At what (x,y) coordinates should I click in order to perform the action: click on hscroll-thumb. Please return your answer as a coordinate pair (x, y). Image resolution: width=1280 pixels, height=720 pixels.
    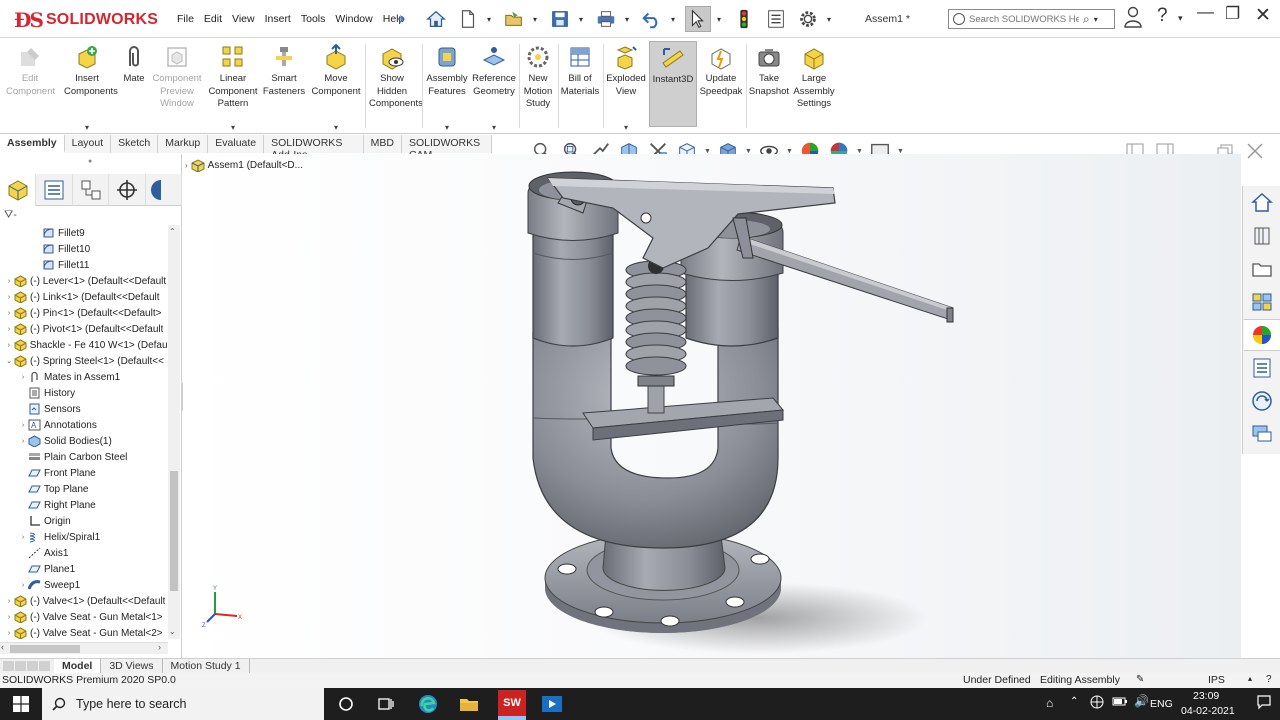
    Looking at the image, I should click on (45, 649).